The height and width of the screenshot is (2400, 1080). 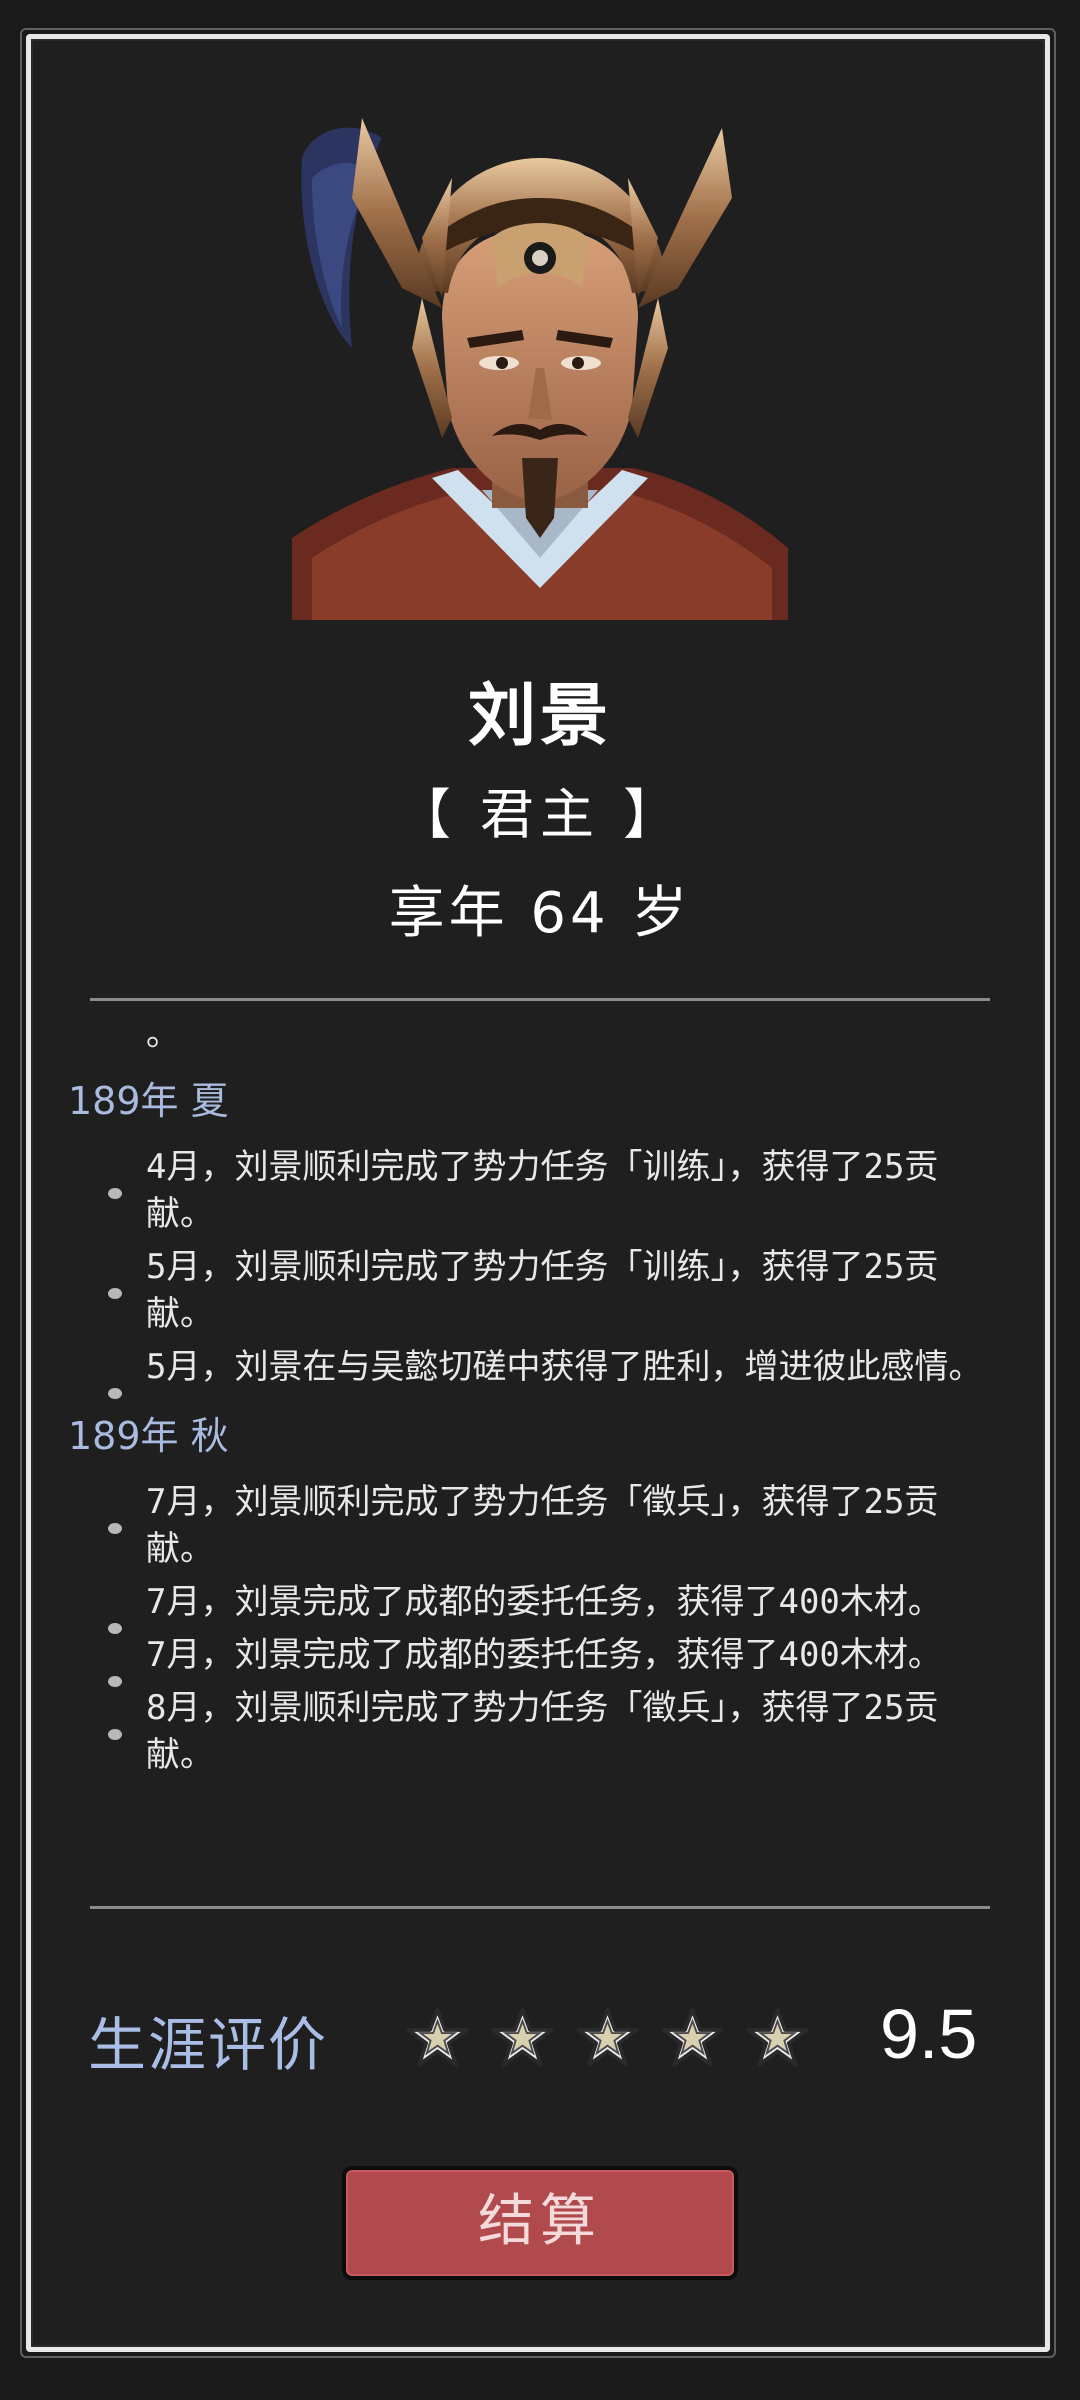 I want to click on log-entry-text: 5月，刘景在与吴懿切磋中获得了胜利，增进彼此感情。, so click(x=564, y=1367).